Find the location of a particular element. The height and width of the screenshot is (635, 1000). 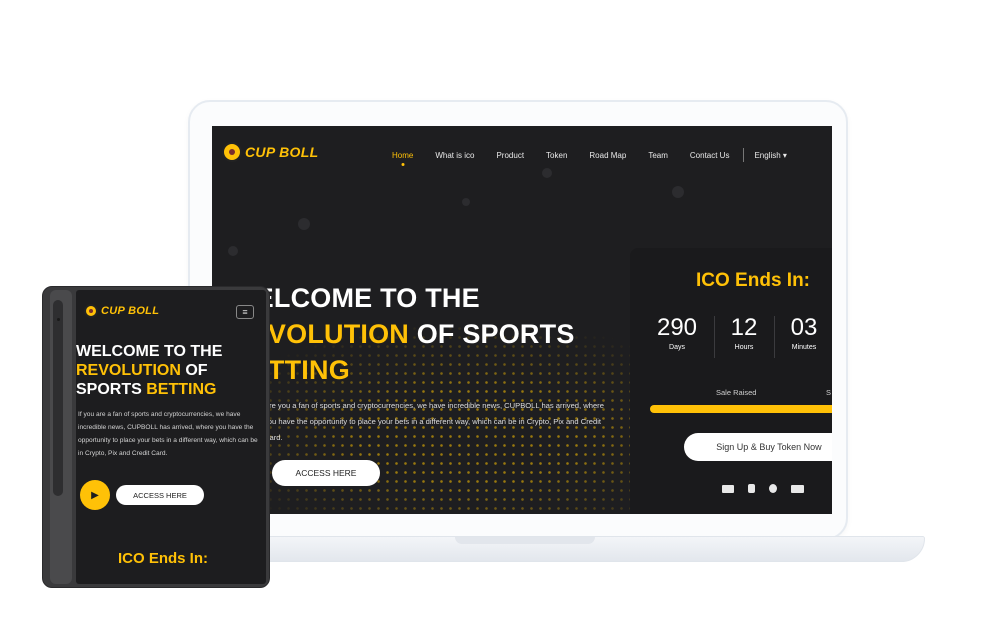

play-button: ▶ is located at coordinates (95, 495).